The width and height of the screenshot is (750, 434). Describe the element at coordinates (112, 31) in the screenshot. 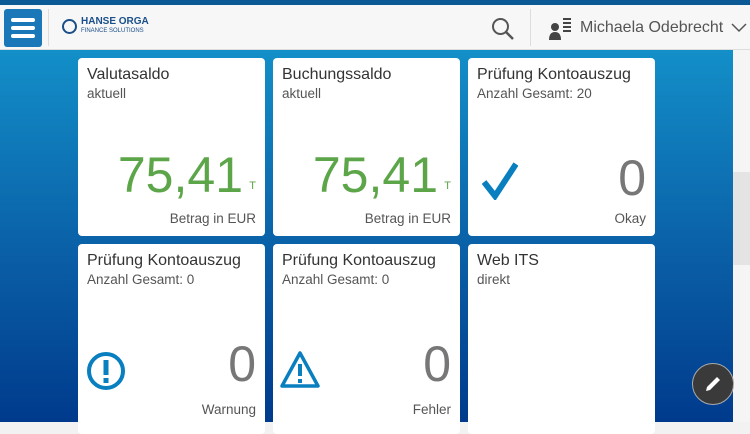

I see `logo-subtext: FINANCE SOLUTIONS` at that location.